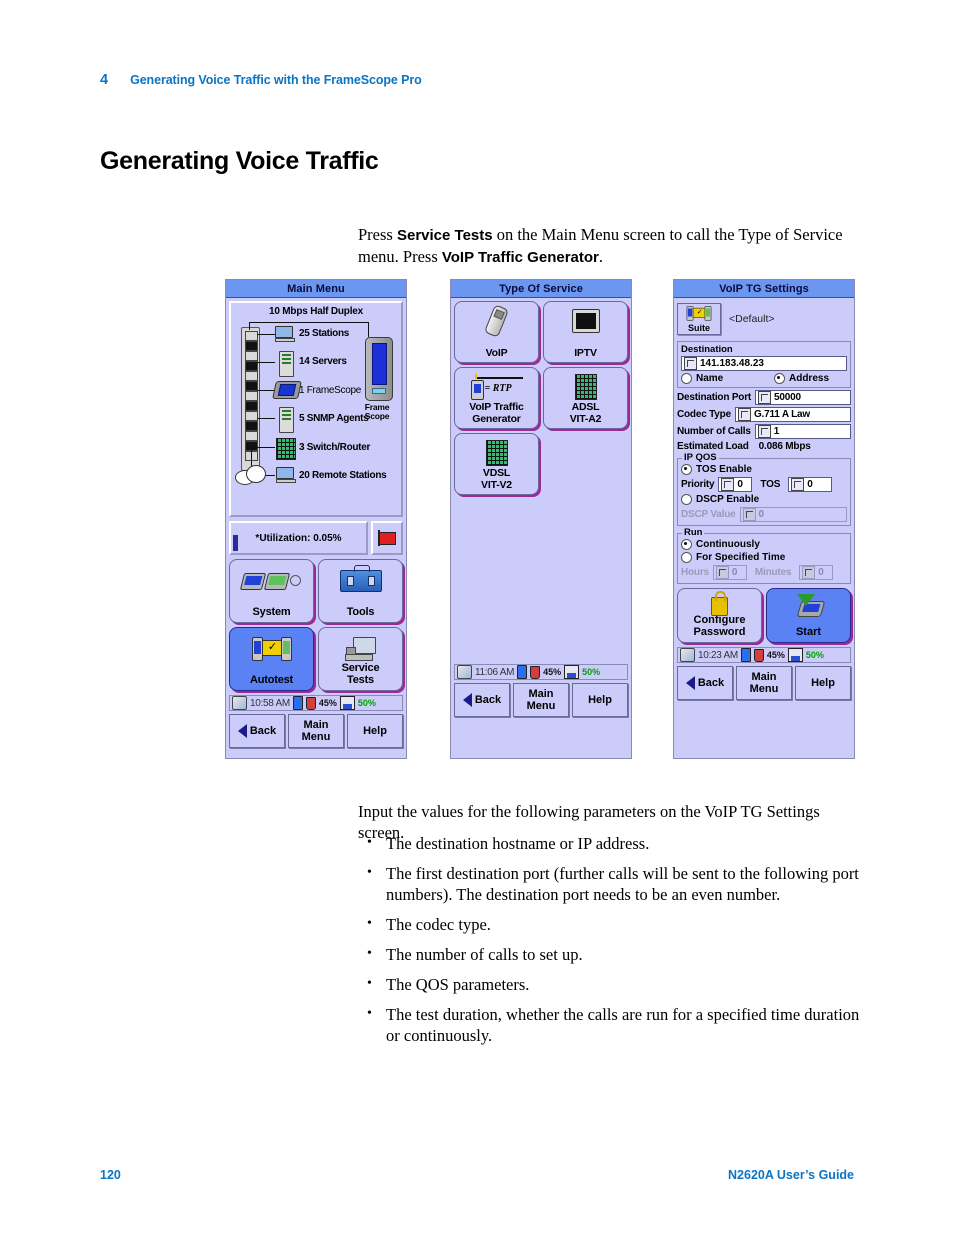 The height and width of the screenshot is (1235, 954). What do you see at coordinates (361, 674) in the screenshot?
I see `tile-label-service-tests: Service Tests` at bounding box center [361, 674].